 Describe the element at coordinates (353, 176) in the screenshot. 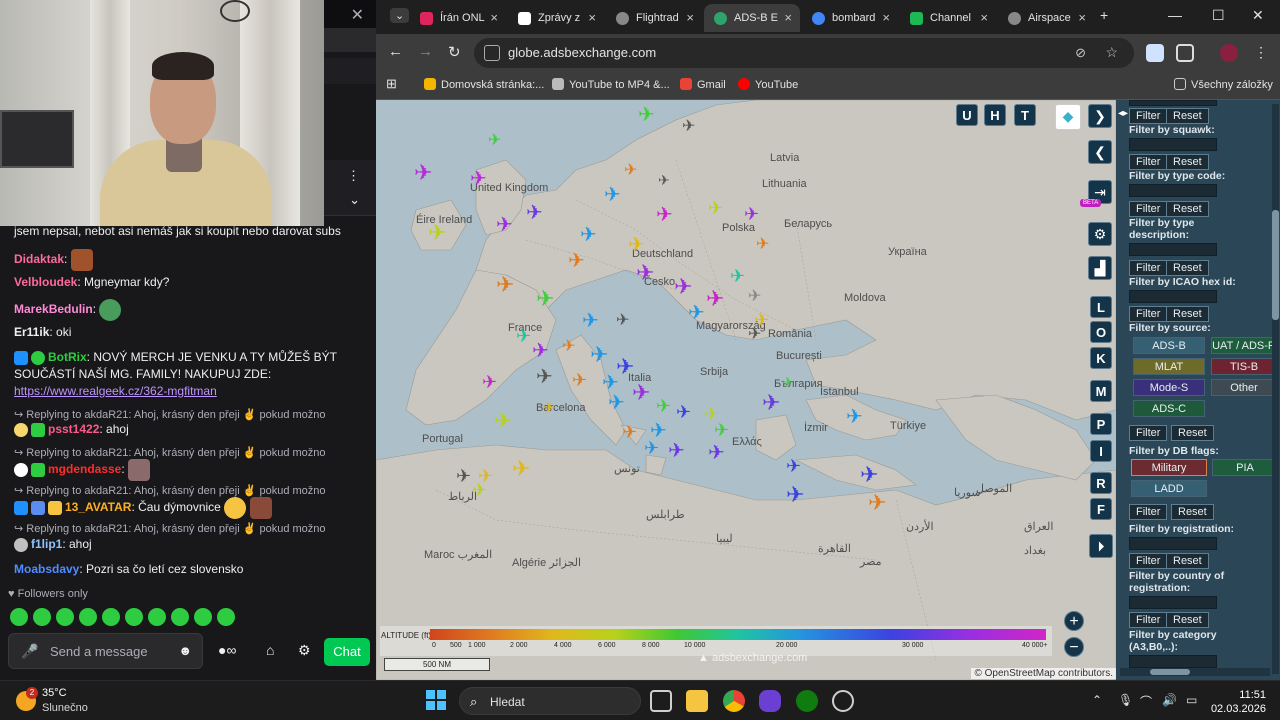

I see `more-options-icon: ⋮` at that location.